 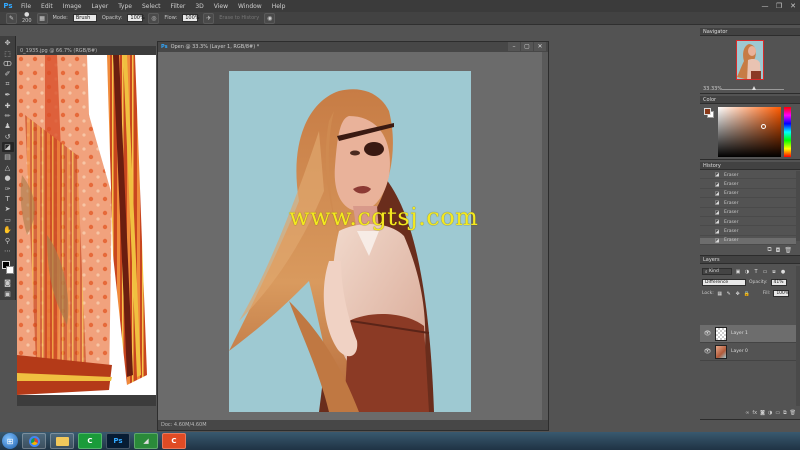 I want to click on pressure-size-icon: ◉, so click(x=270, y=18).